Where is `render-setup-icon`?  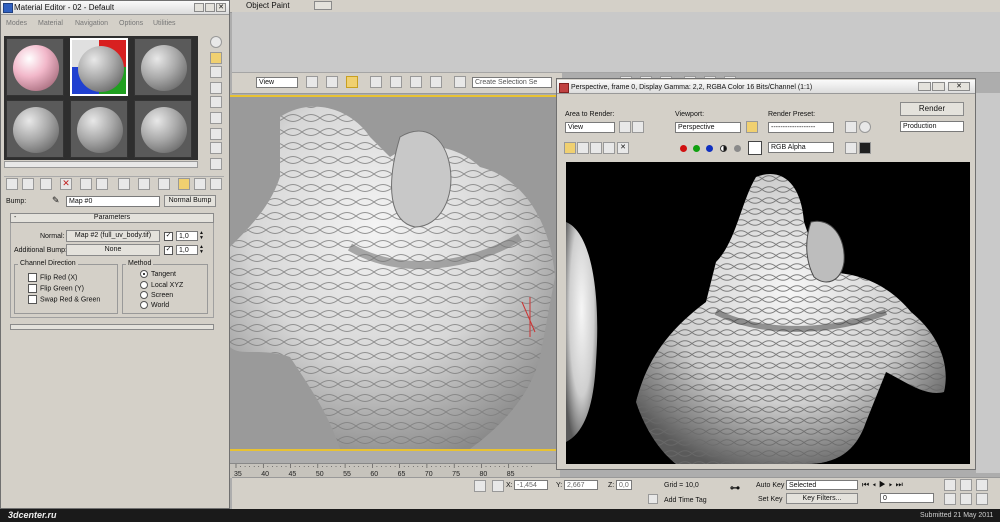
render-setup-icon is located at coordinates (851, 127).